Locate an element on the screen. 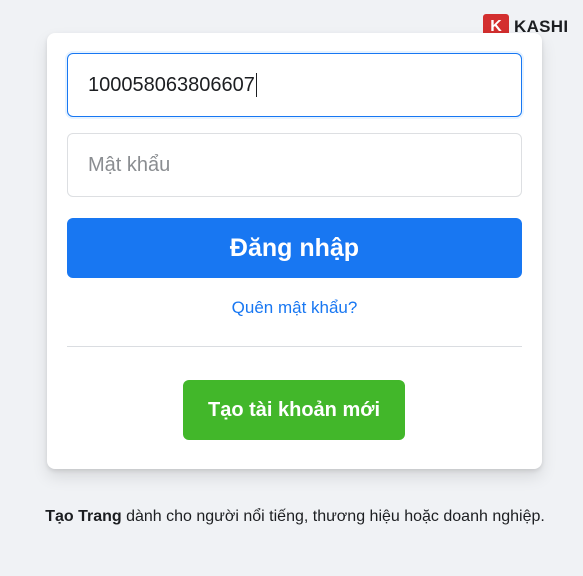 The image size is (583, 576). login-button: Đăng nhập is located at coordinates (294, 248).